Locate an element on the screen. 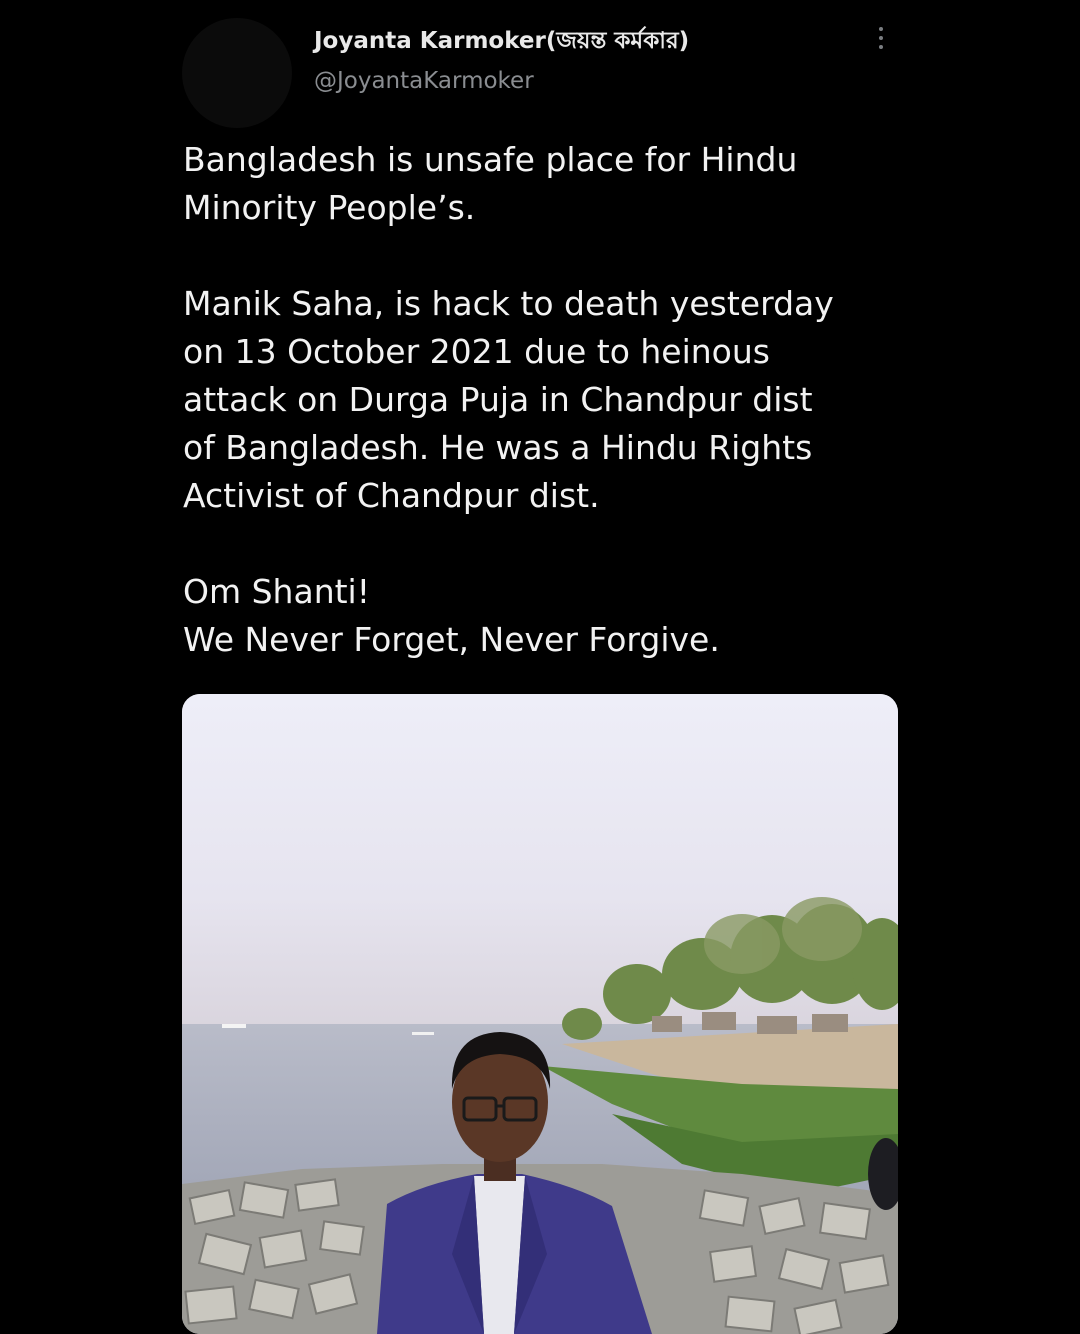 Image resolution: width=1080 pixels, height=1334 pixels. tweet-text-line: on 13 October 2021 due to heinous is located at coordinates (476, 351).